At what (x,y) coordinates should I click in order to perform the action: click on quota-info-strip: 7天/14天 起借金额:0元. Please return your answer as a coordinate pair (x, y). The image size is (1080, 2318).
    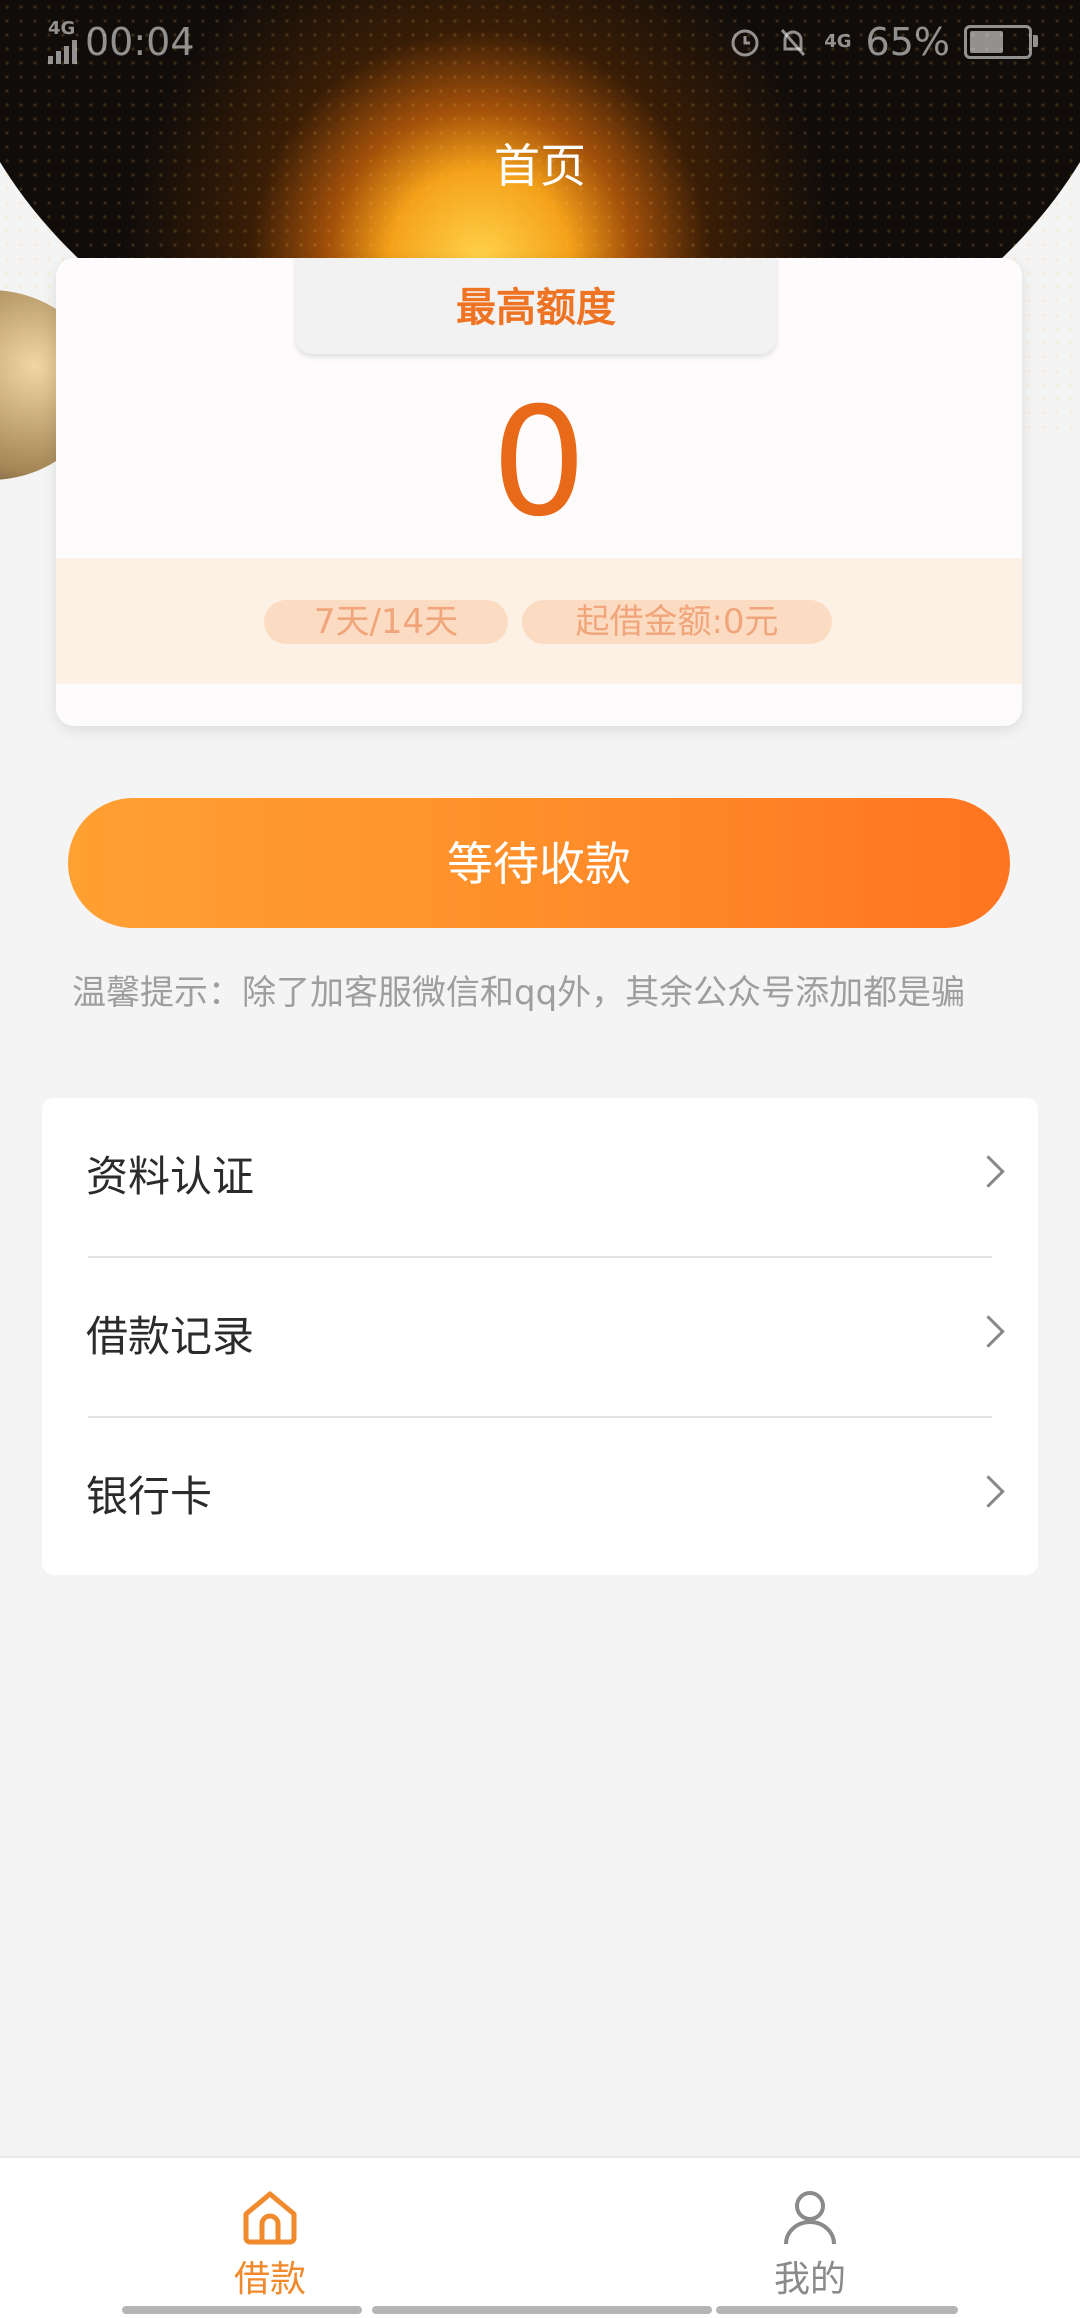
    Looking at the image, I should click on (539, 621).